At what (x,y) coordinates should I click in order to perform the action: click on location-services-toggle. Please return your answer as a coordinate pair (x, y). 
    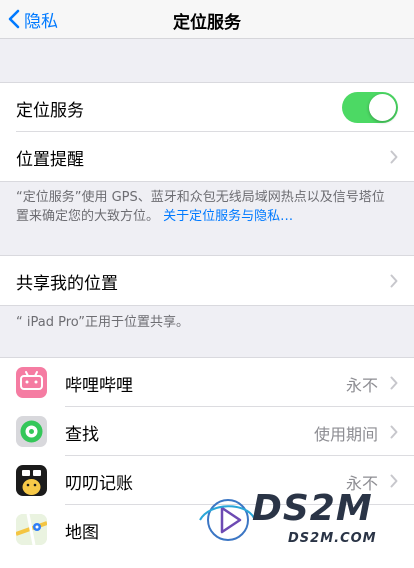
    Looking at the image, I should click on (370, 107).